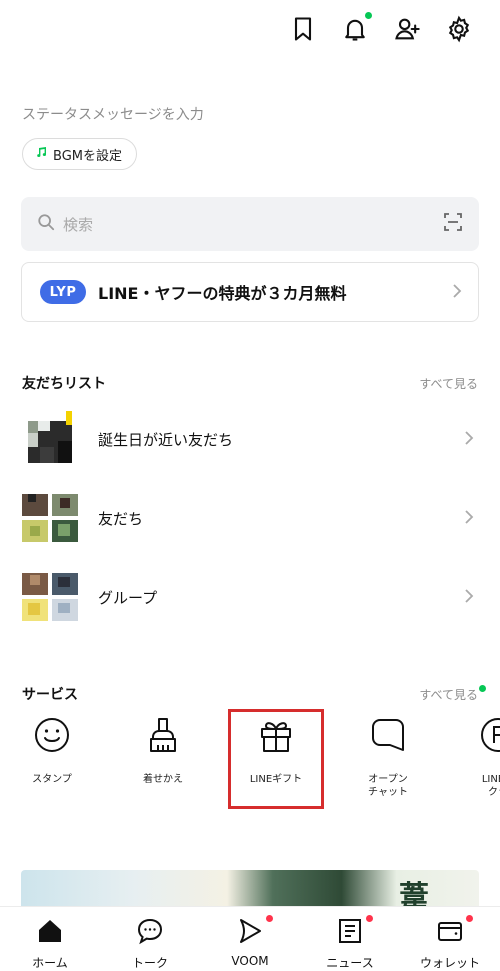 This screenshot has height=971, width=500. I want to click on service-label: 着せかえ, so click(163, 779).